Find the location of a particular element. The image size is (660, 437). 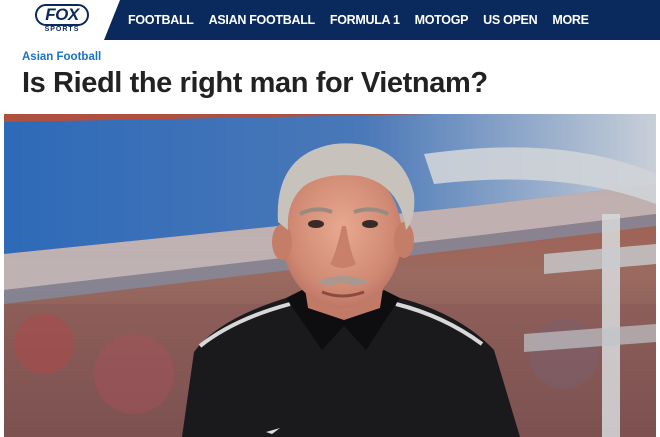

nav-item-asian-football: ASIAN FOOTBALL is located at coordinates (262, 20).